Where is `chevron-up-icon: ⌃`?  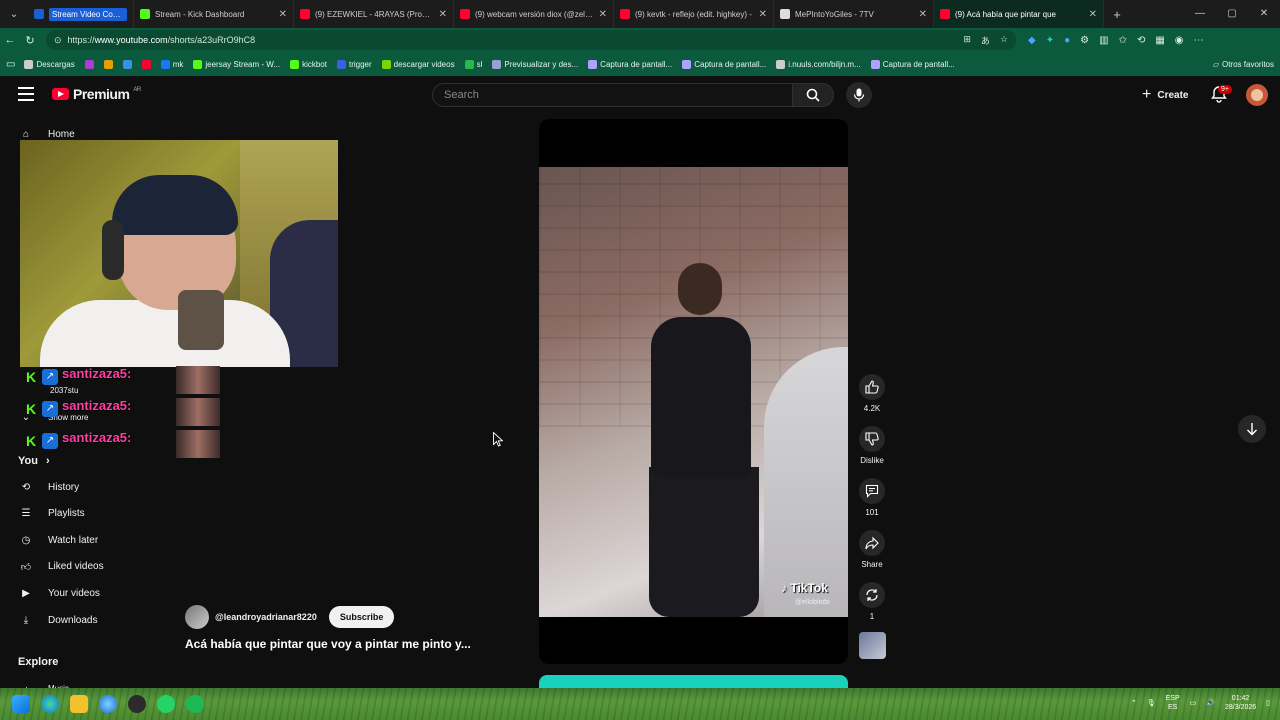
chevron-up-icon: ⌃ is located at coordinates (1134, 703).